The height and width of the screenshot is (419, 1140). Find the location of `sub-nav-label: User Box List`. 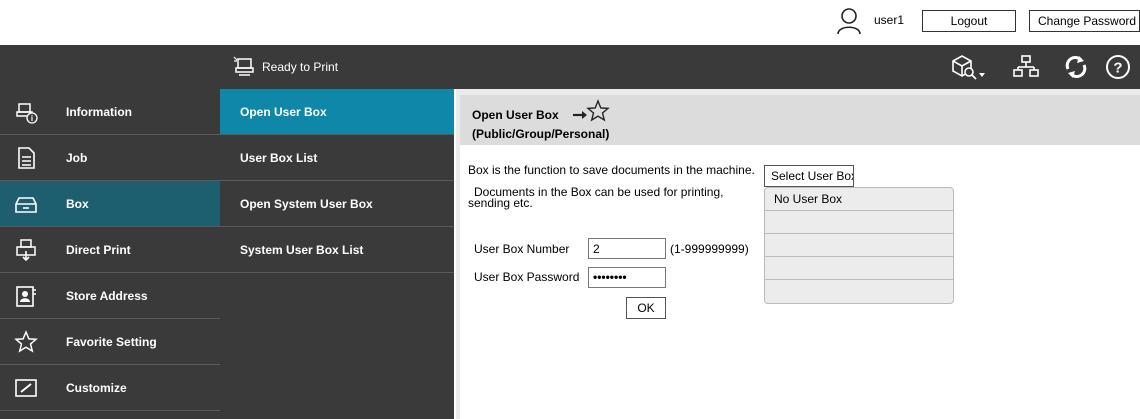

sub-nav-label: User Box List is located at coordinates (279, 158).